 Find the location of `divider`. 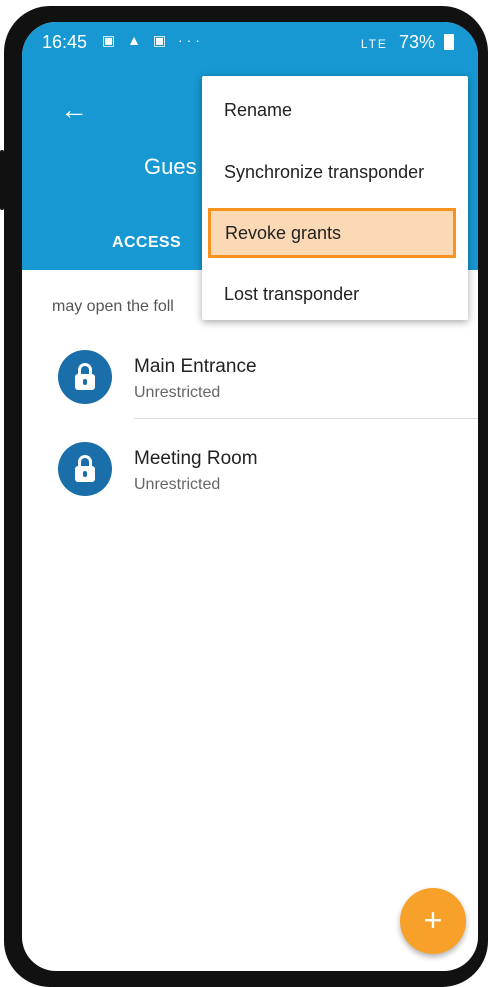

divider is located at coordinates (306, 418).